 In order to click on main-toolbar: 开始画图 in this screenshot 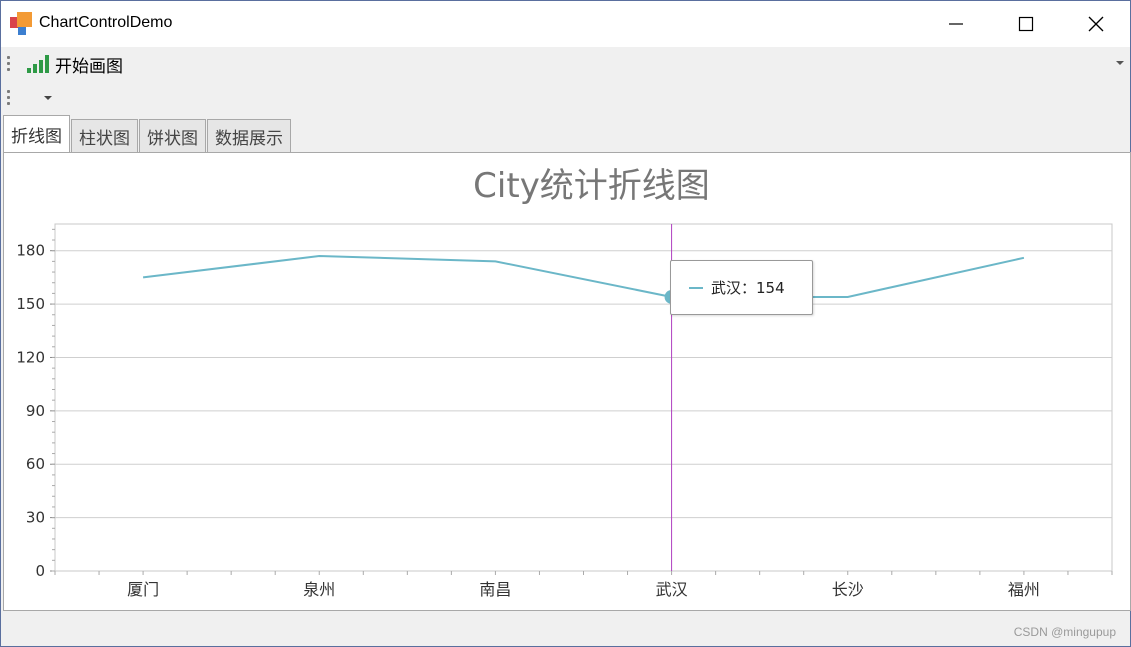, I will do `click(565, 64)`.